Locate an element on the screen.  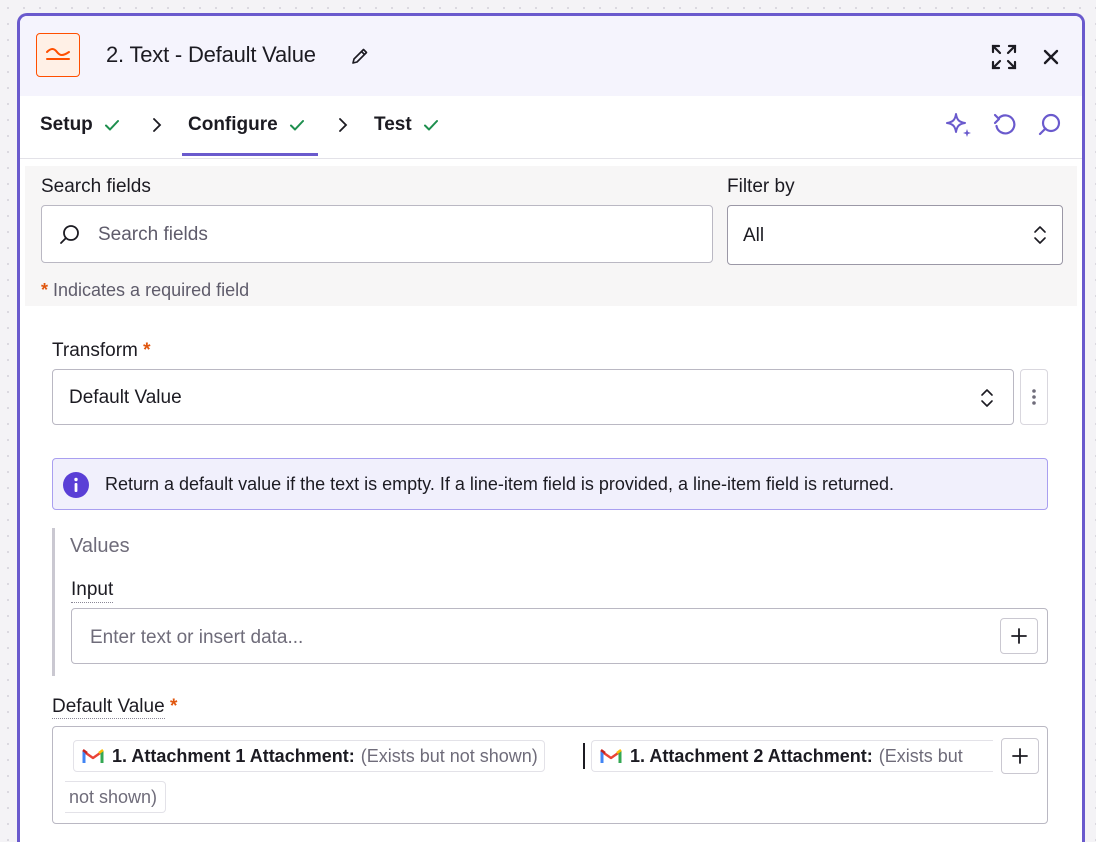
tab-label: Test is located at coordinates (393, 124).